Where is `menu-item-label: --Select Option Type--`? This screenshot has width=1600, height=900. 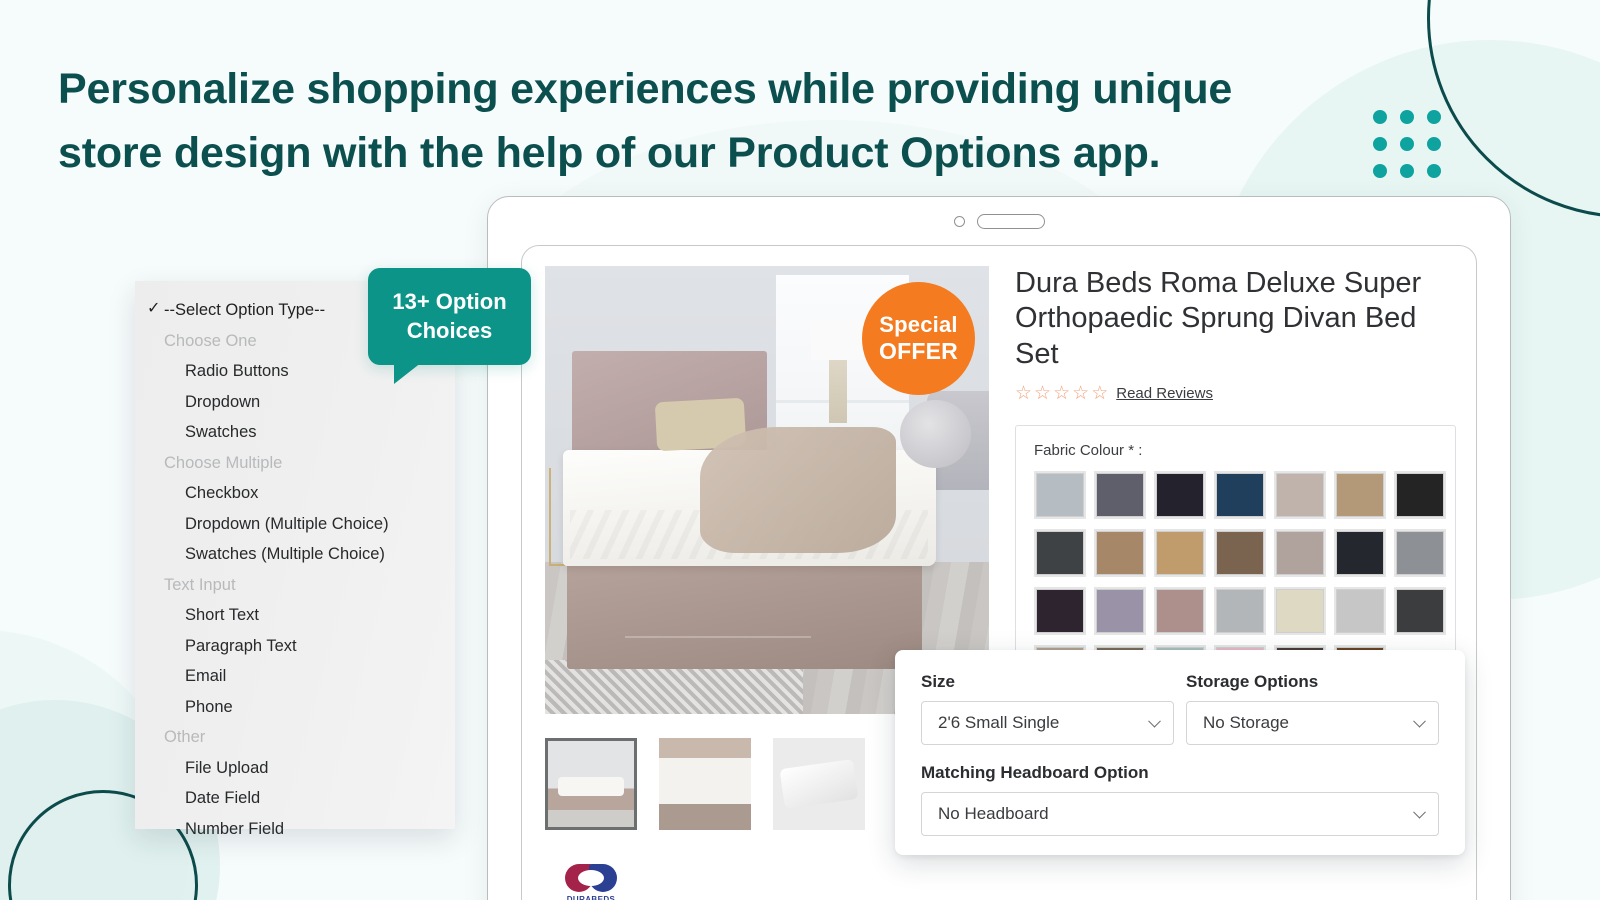
menu-item-label: --Select Option Type-- is located at coordinates (245, 310).